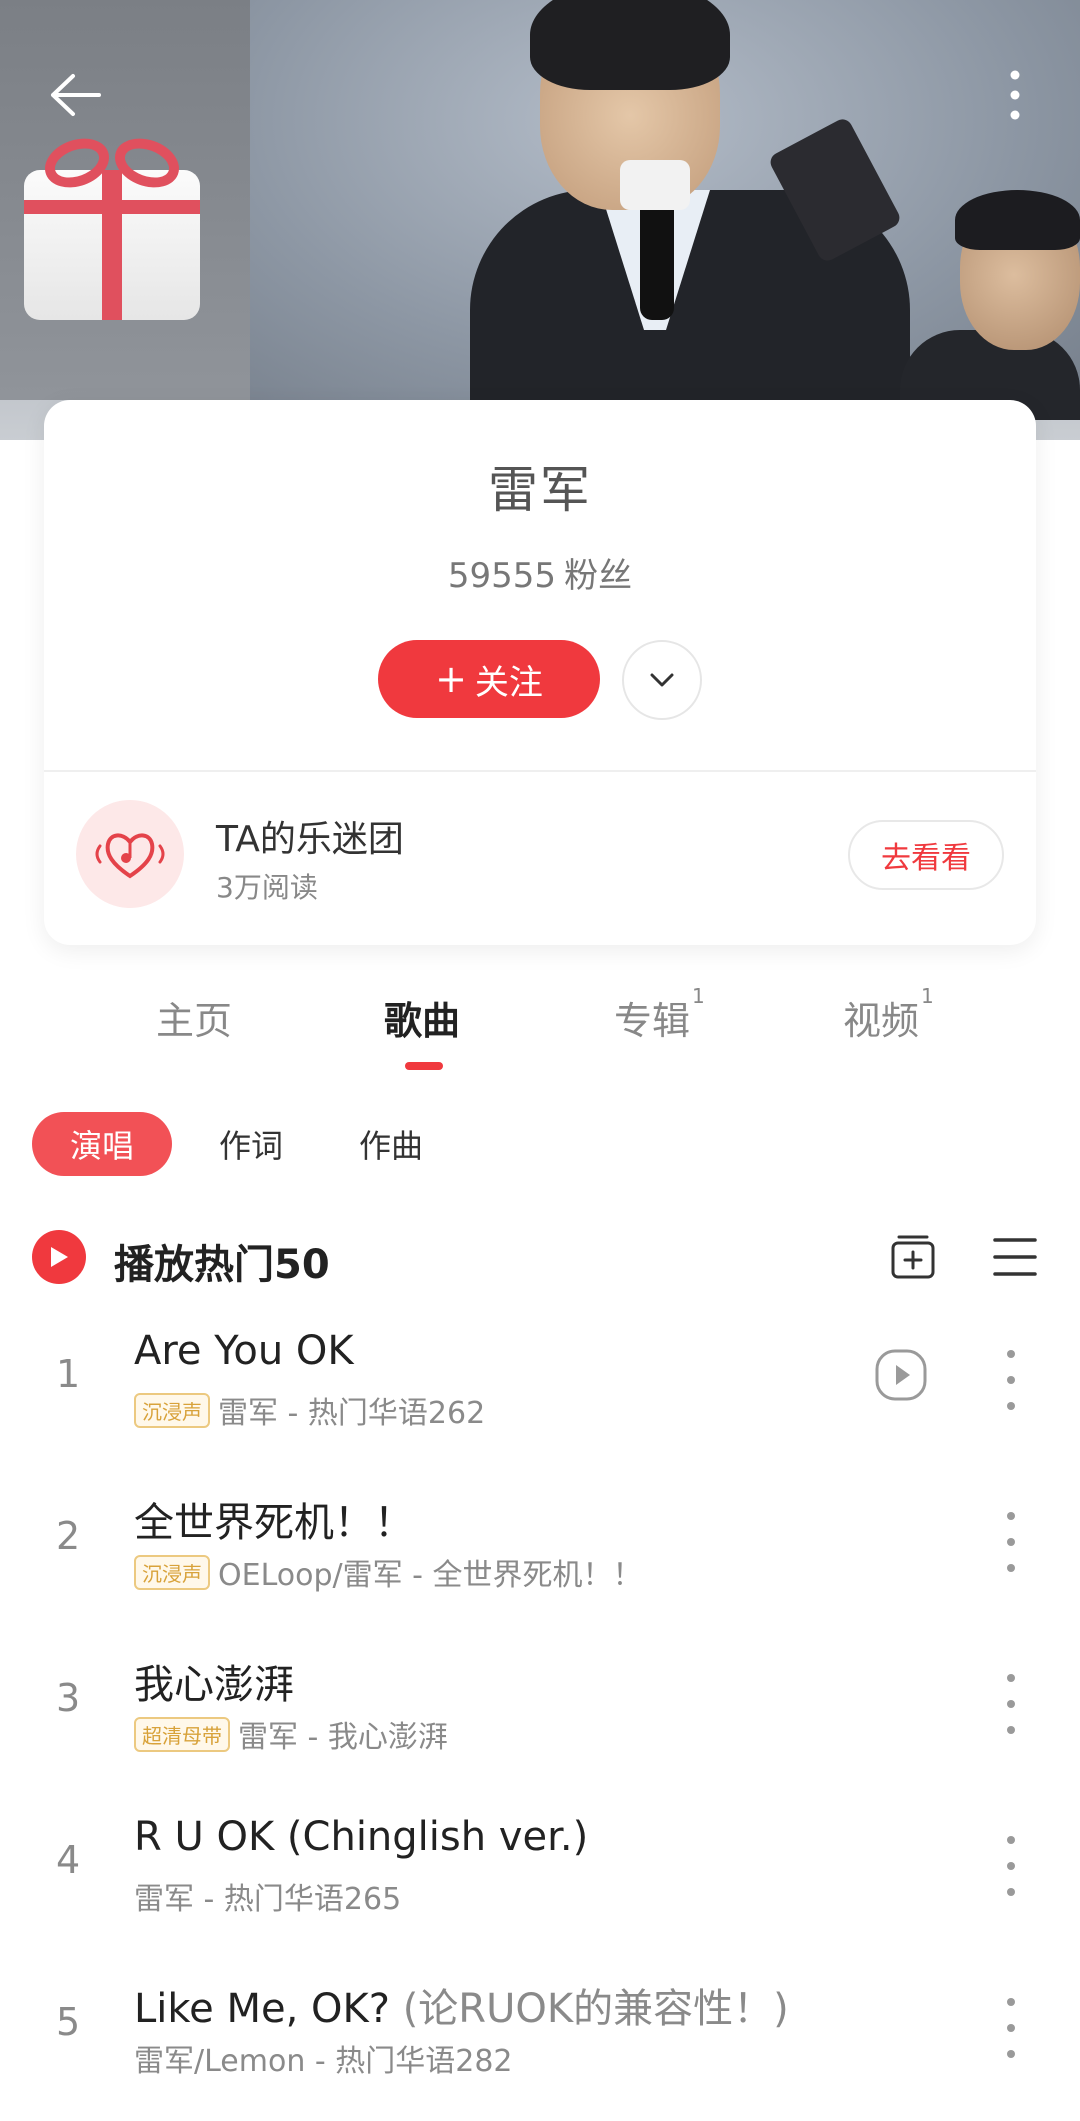 Image resolution: width=1080 pixels, height=2121 pixels. I want to click on song-row: 3 我心澎湃 超清母带 雷军 - 我心澎湃, so click(540, 1711).